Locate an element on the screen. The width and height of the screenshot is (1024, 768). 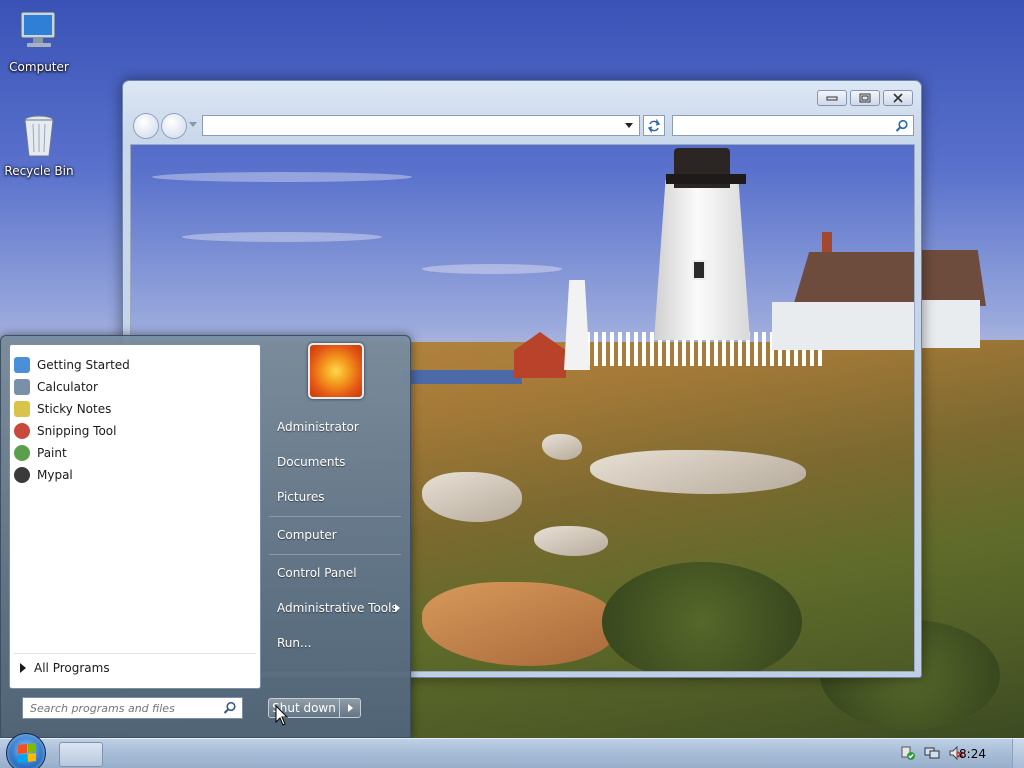
network-icon is located at coordinates (932, 753).